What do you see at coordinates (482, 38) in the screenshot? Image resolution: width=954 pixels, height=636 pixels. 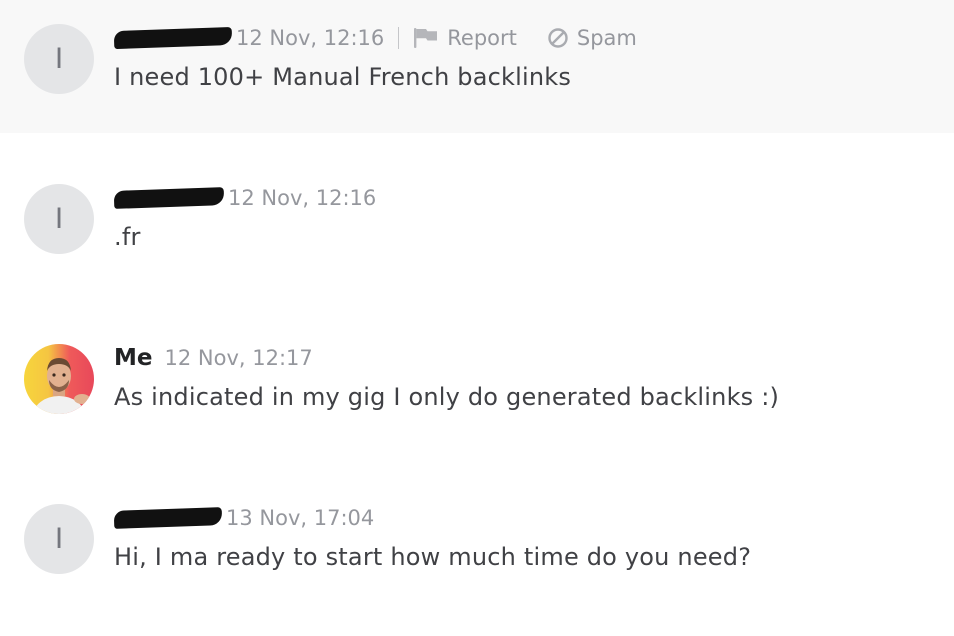 I see `report-label: Report` at bounding box center [482, 38].